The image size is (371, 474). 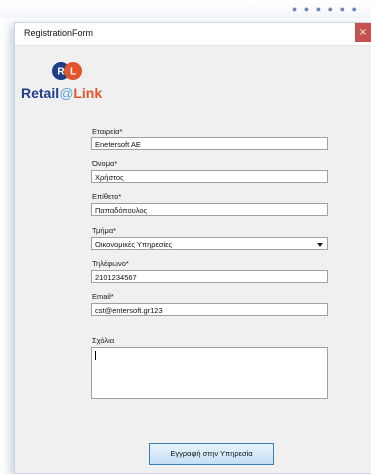 I want to click on logo-at: @, so click(x=66, y=93).